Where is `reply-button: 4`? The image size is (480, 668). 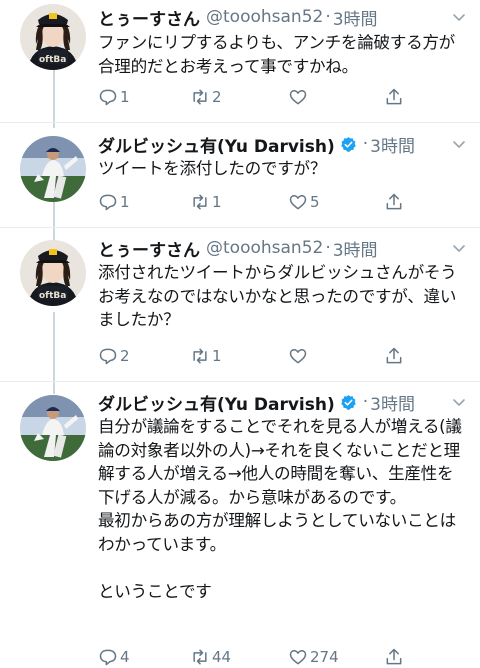
reply-button: 4 is located at coordinates (114, 657).